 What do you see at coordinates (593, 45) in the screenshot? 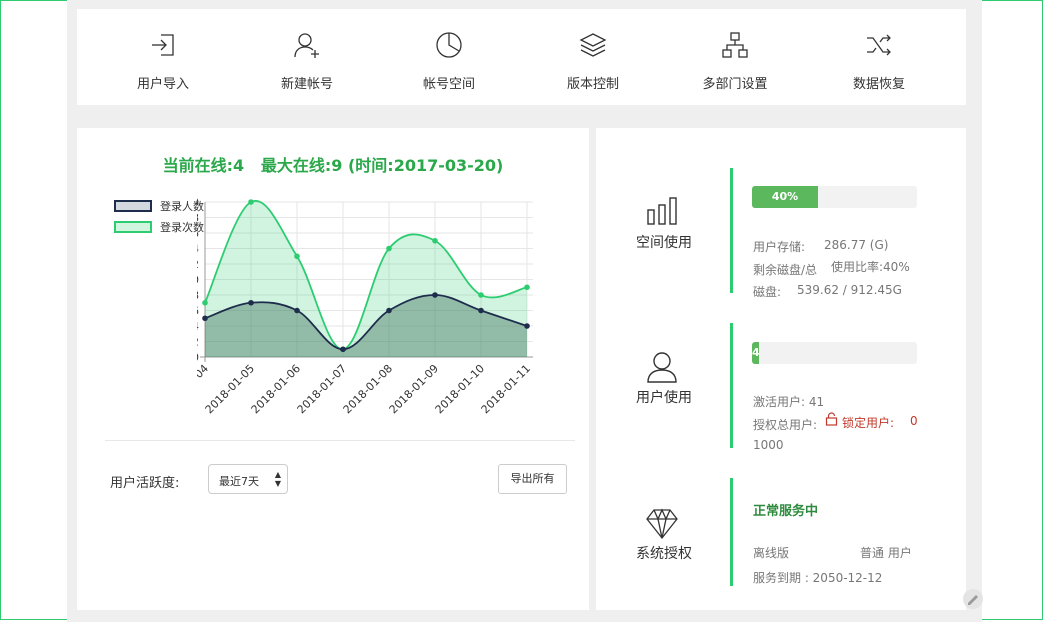
I see `layers-icon` at bounding box center [593, 45].